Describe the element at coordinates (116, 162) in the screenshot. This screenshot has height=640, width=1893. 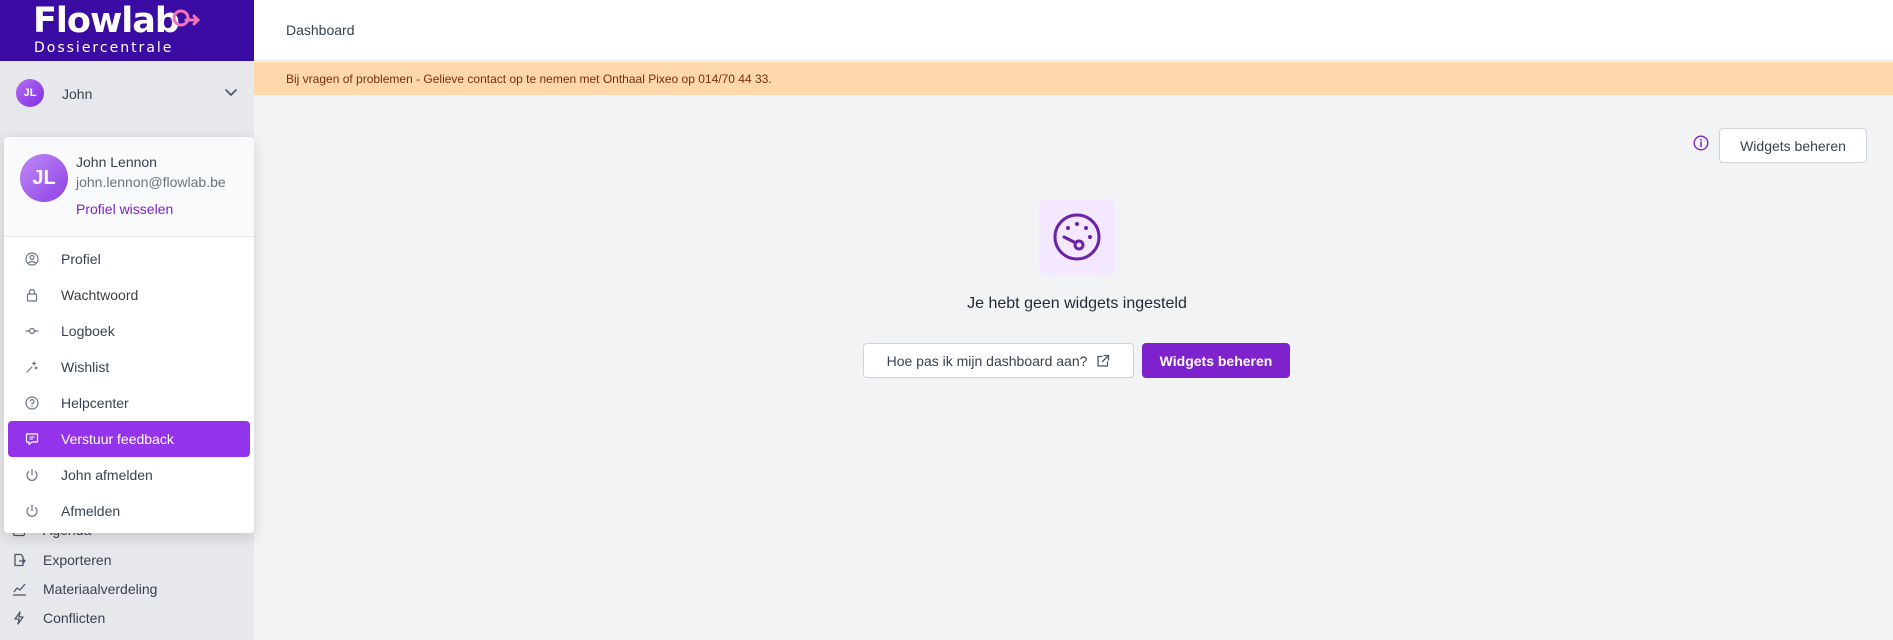
I see `user-full-name: John Lennon` at that location.